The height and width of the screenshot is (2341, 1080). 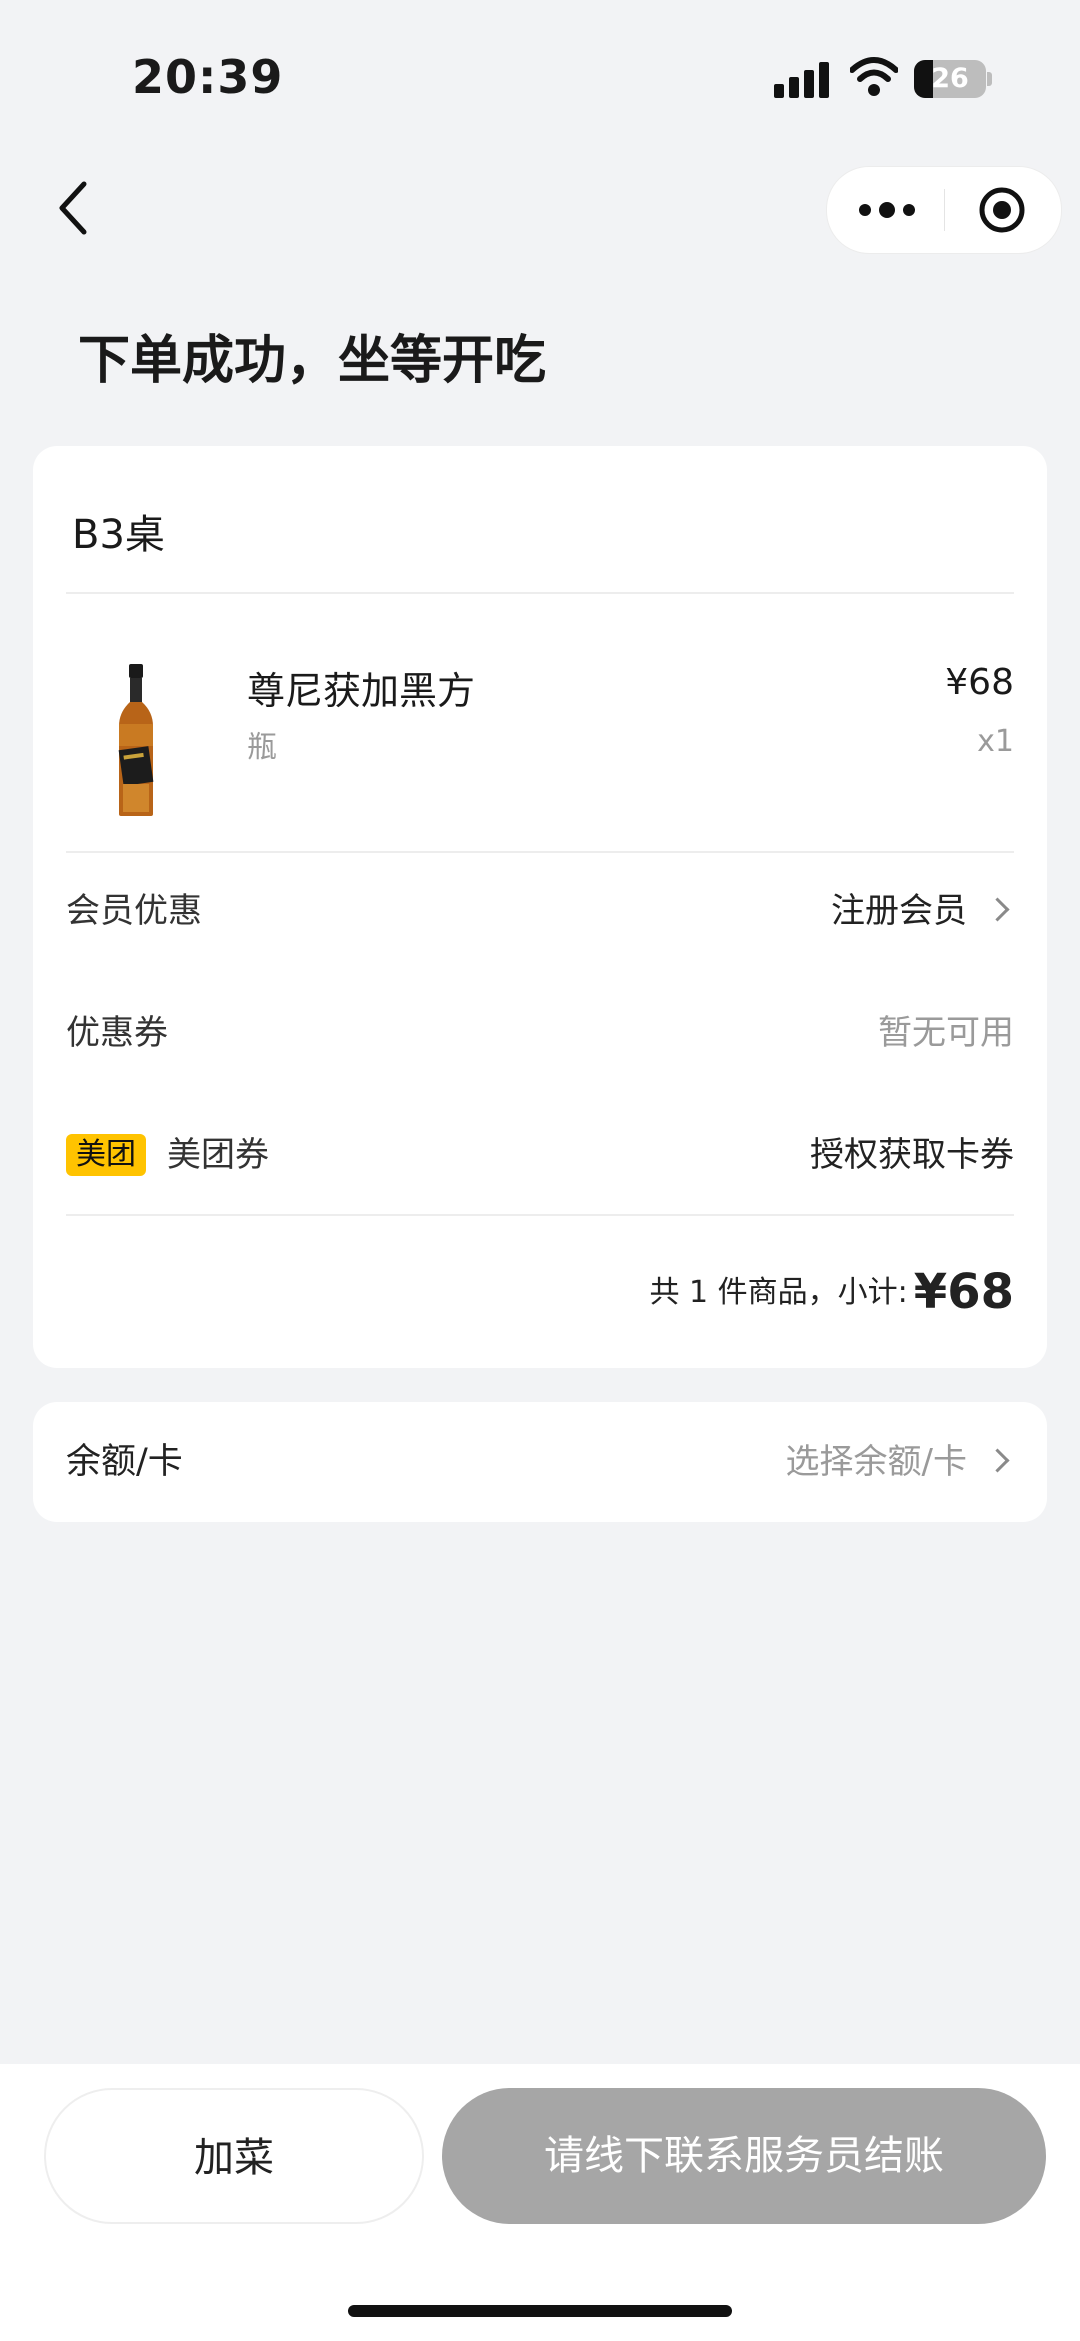 I want to click on subtotal-amount: ¥68, so click(x=963, y=1292).